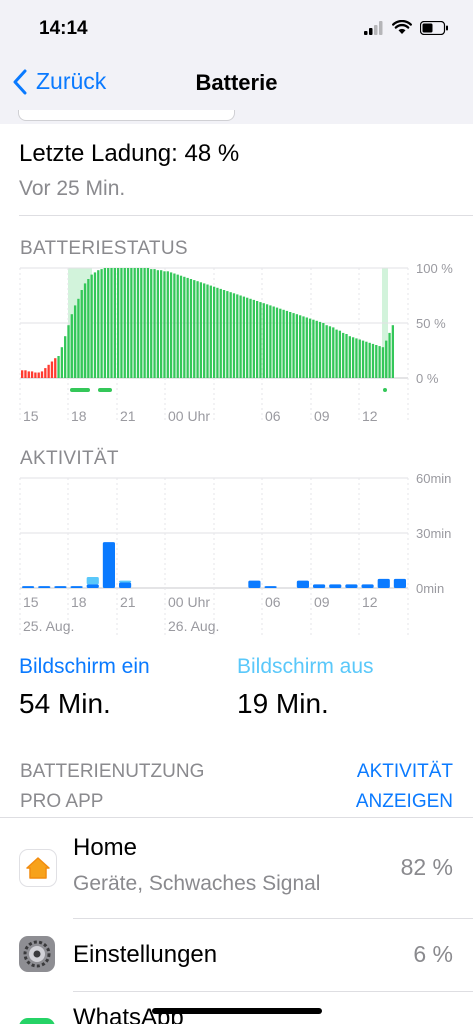  Describe the element at coordinates (236, 117) in the screenshot. I see `segmented-control` at that location.